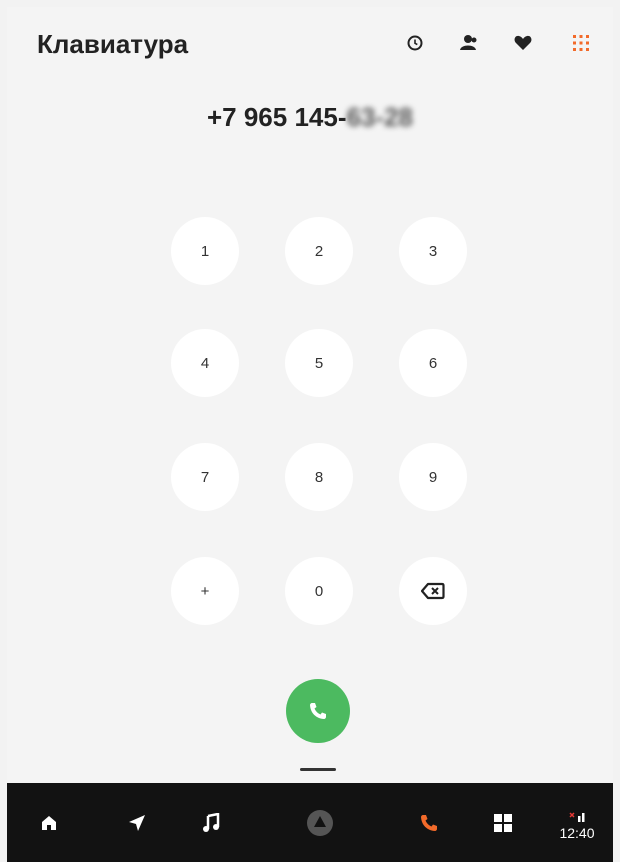  I want to click on keypad-icon, so click(581, 43).